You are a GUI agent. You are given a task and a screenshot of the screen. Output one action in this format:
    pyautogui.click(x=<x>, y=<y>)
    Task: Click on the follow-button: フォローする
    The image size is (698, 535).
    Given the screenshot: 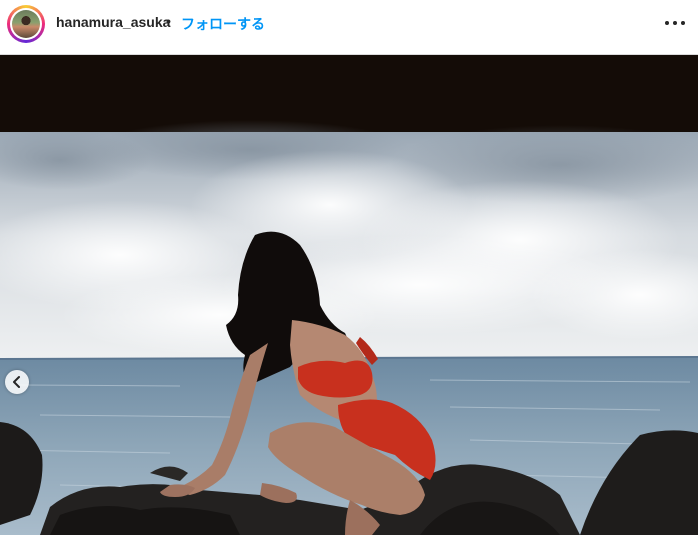 What is the action you would take?
    pyautogui.click(x=223, y=24)
    